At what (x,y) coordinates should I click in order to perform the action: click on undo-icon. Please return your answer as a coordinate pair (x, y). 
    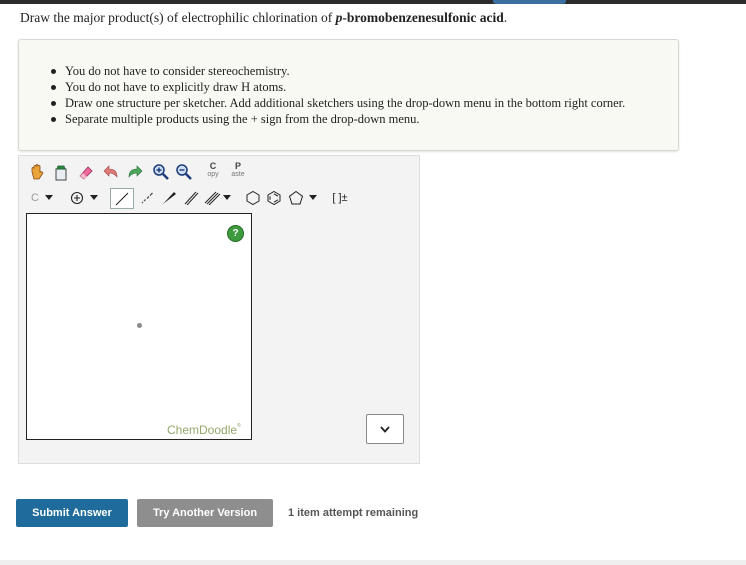
    Looking at the image, I should click on (111, 172).